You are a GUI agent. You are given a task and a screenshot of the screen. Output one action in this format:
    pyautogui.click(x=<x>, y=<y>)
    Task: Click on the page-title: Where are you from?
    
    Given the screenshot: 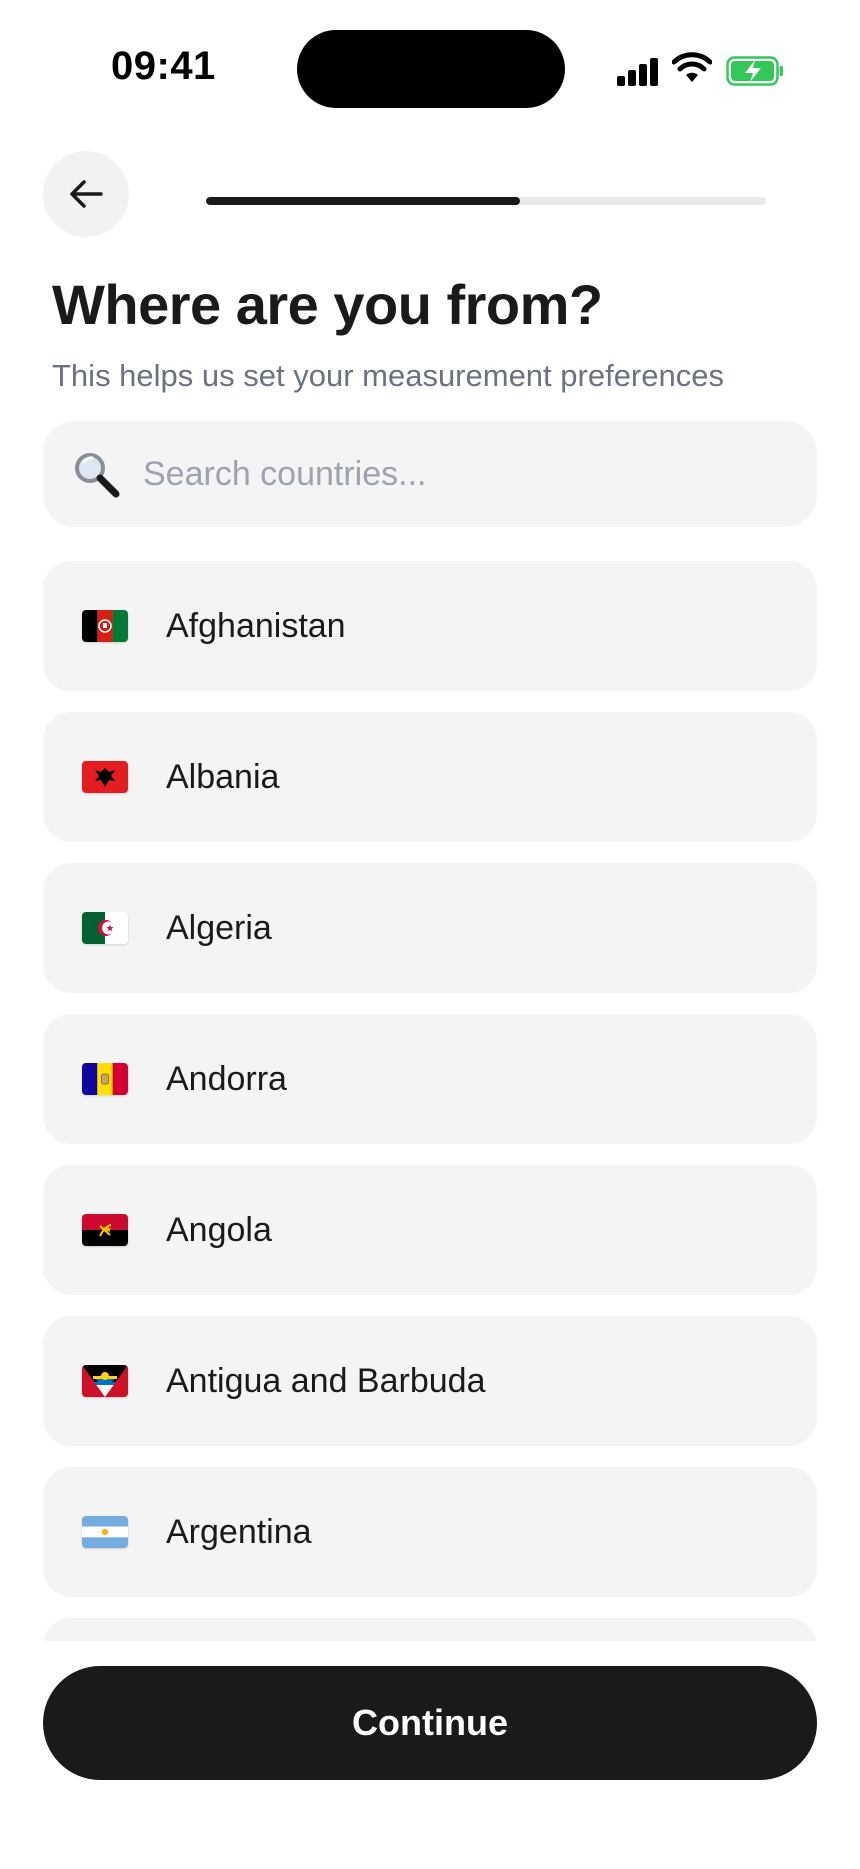 What is the action you would take?
    pyautogui.click(x=327, y=304)
    